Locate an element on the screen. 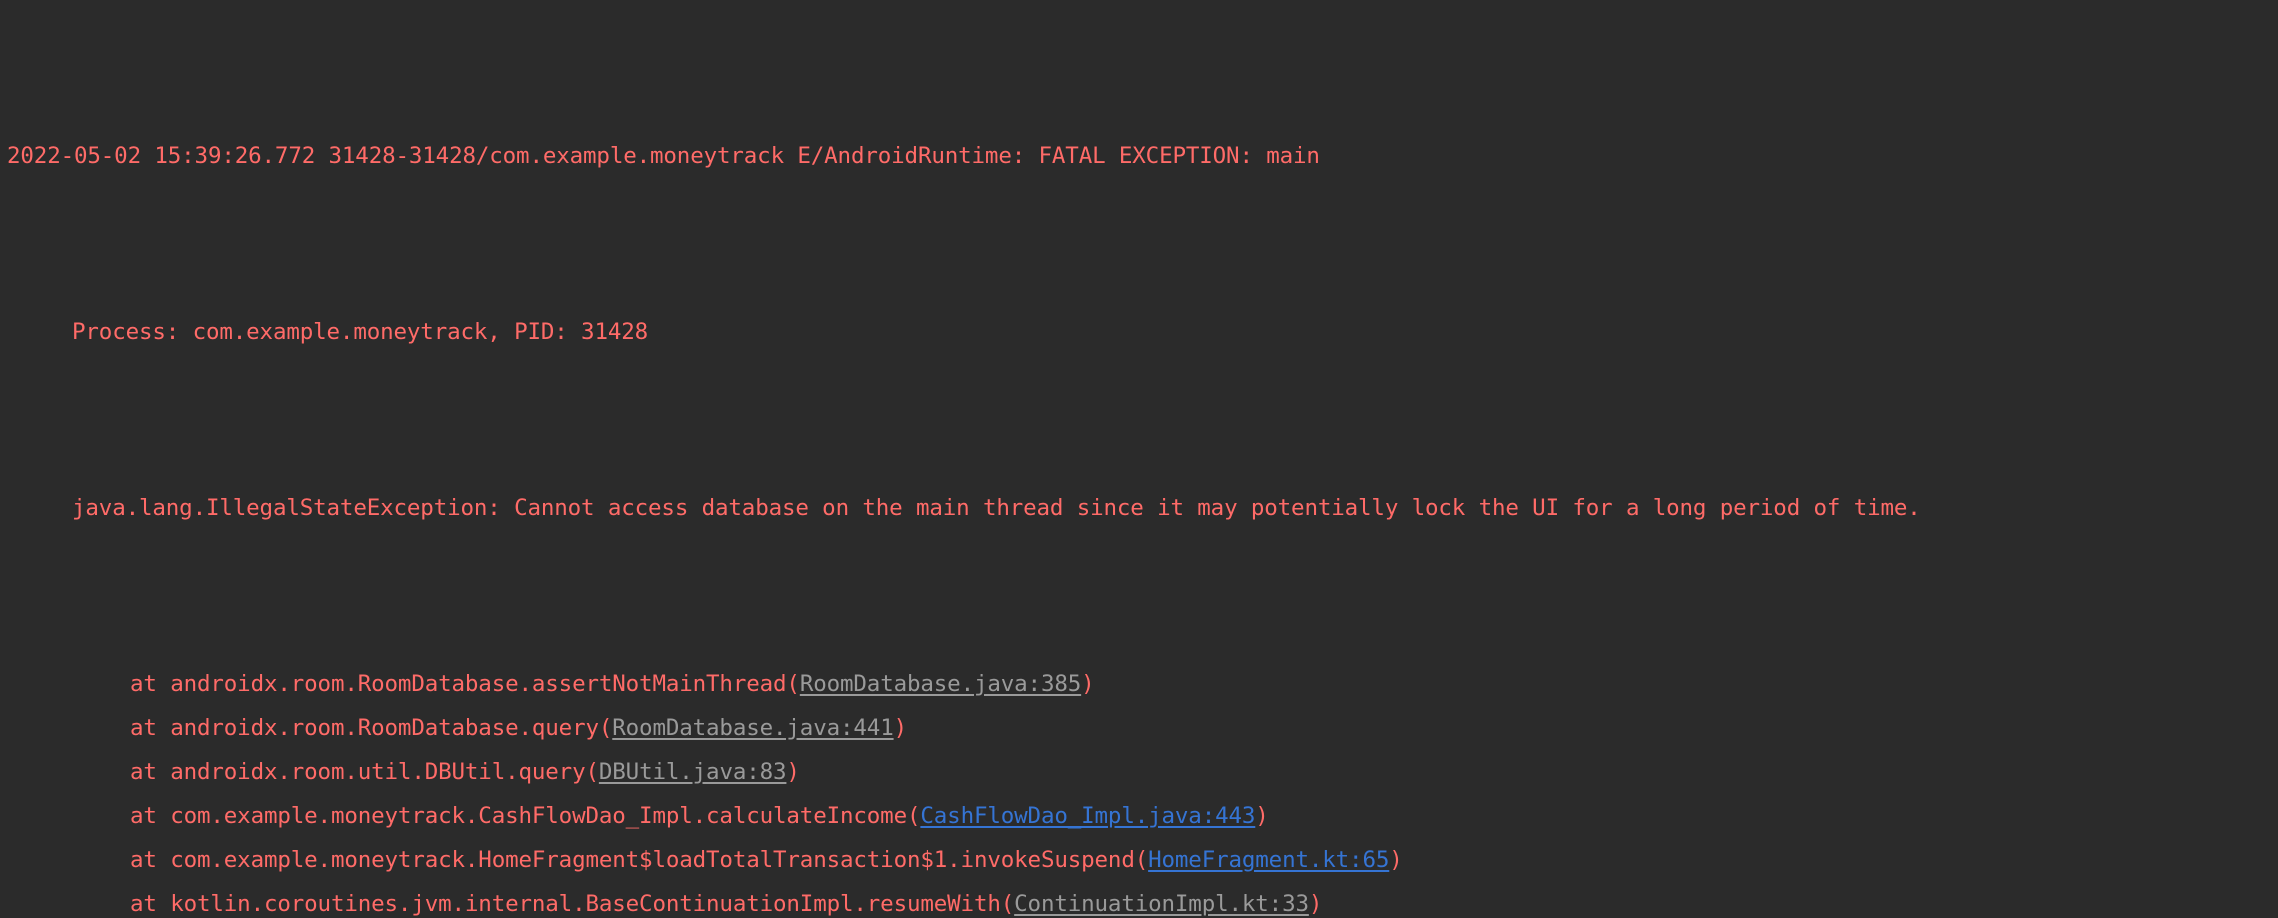 Image resolution: width=2278 pixels, height=918 pixels. stack-frame-source-link: DBUtil.java:83 is located at coordinates (693, 772).